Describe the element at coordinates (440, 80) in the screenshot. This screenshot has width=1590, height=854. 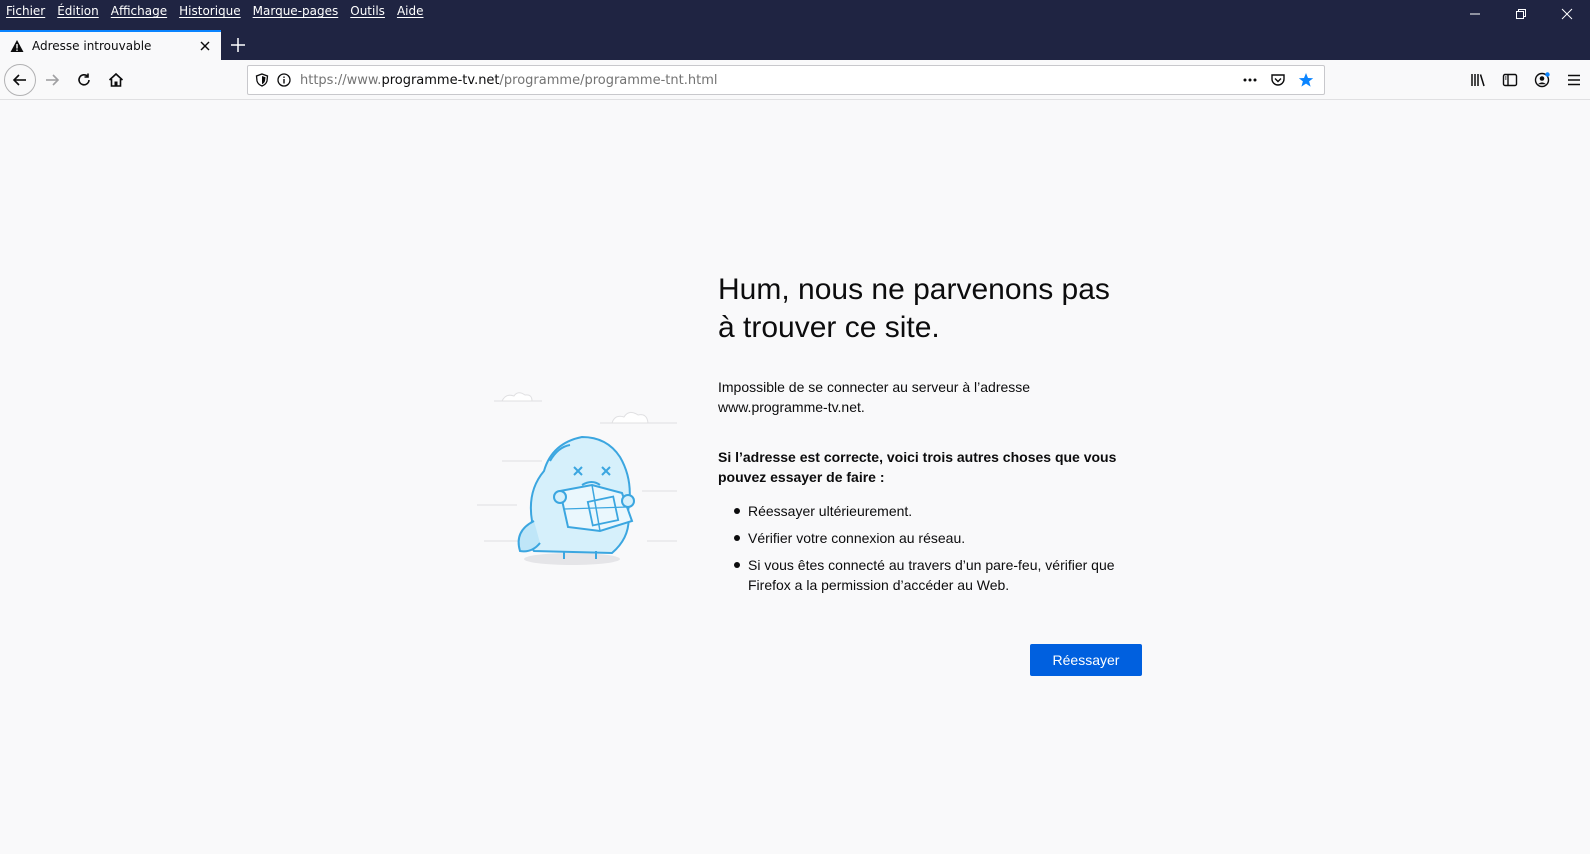
I see `url-host: programme-tv.net` at that location.